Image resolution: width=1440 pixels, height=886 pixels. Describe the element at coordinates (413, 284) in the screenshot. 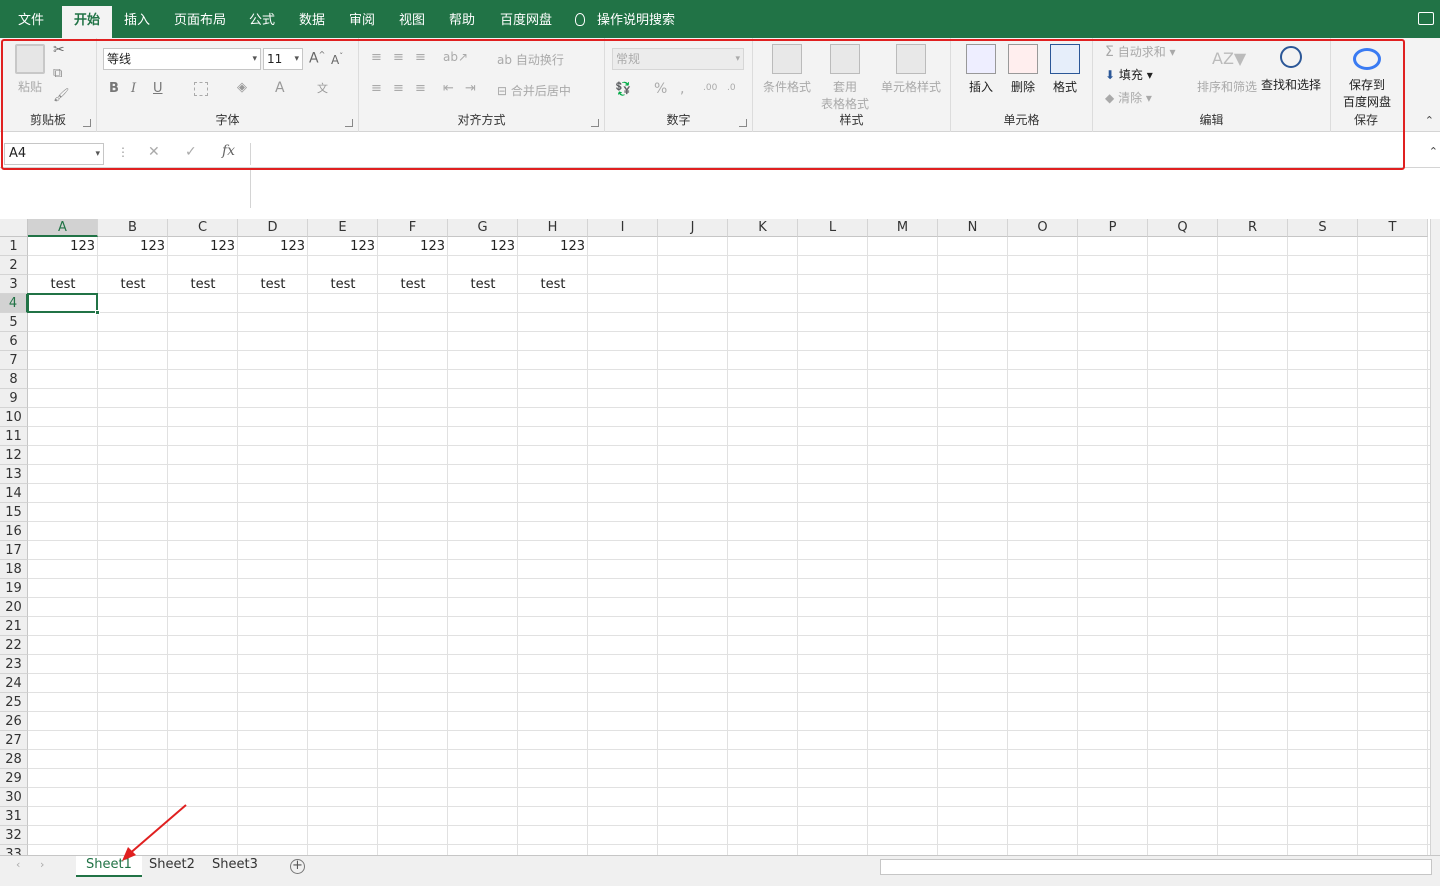

I see `cell-f3: test` at that location.